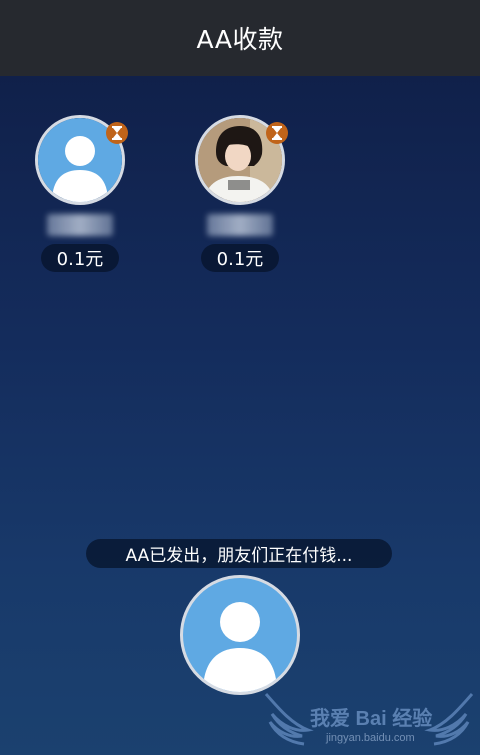  I want to click on my-avatar, so click(240, 635).